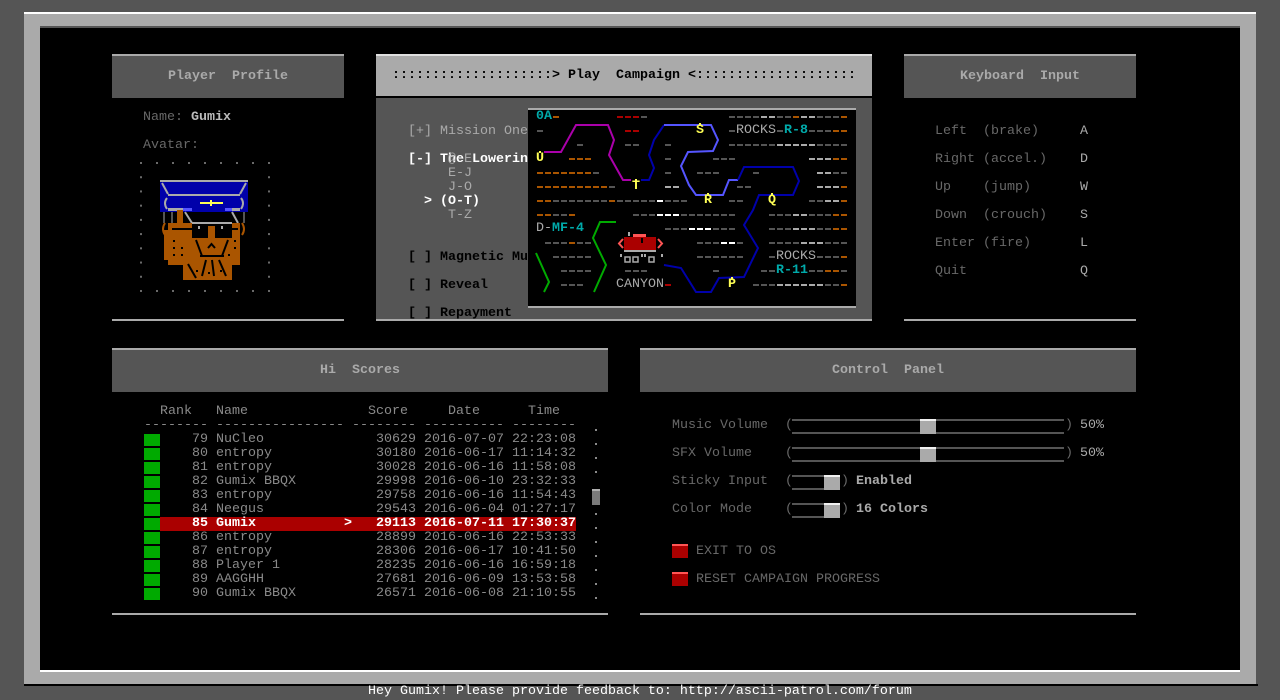  What do you see at coordinates (360, 580) in the screenshot?
I see `hiscore-row: 89 AAGGHH 27681 2016-06-09 13:53:58` at bounding box center [360, 580].